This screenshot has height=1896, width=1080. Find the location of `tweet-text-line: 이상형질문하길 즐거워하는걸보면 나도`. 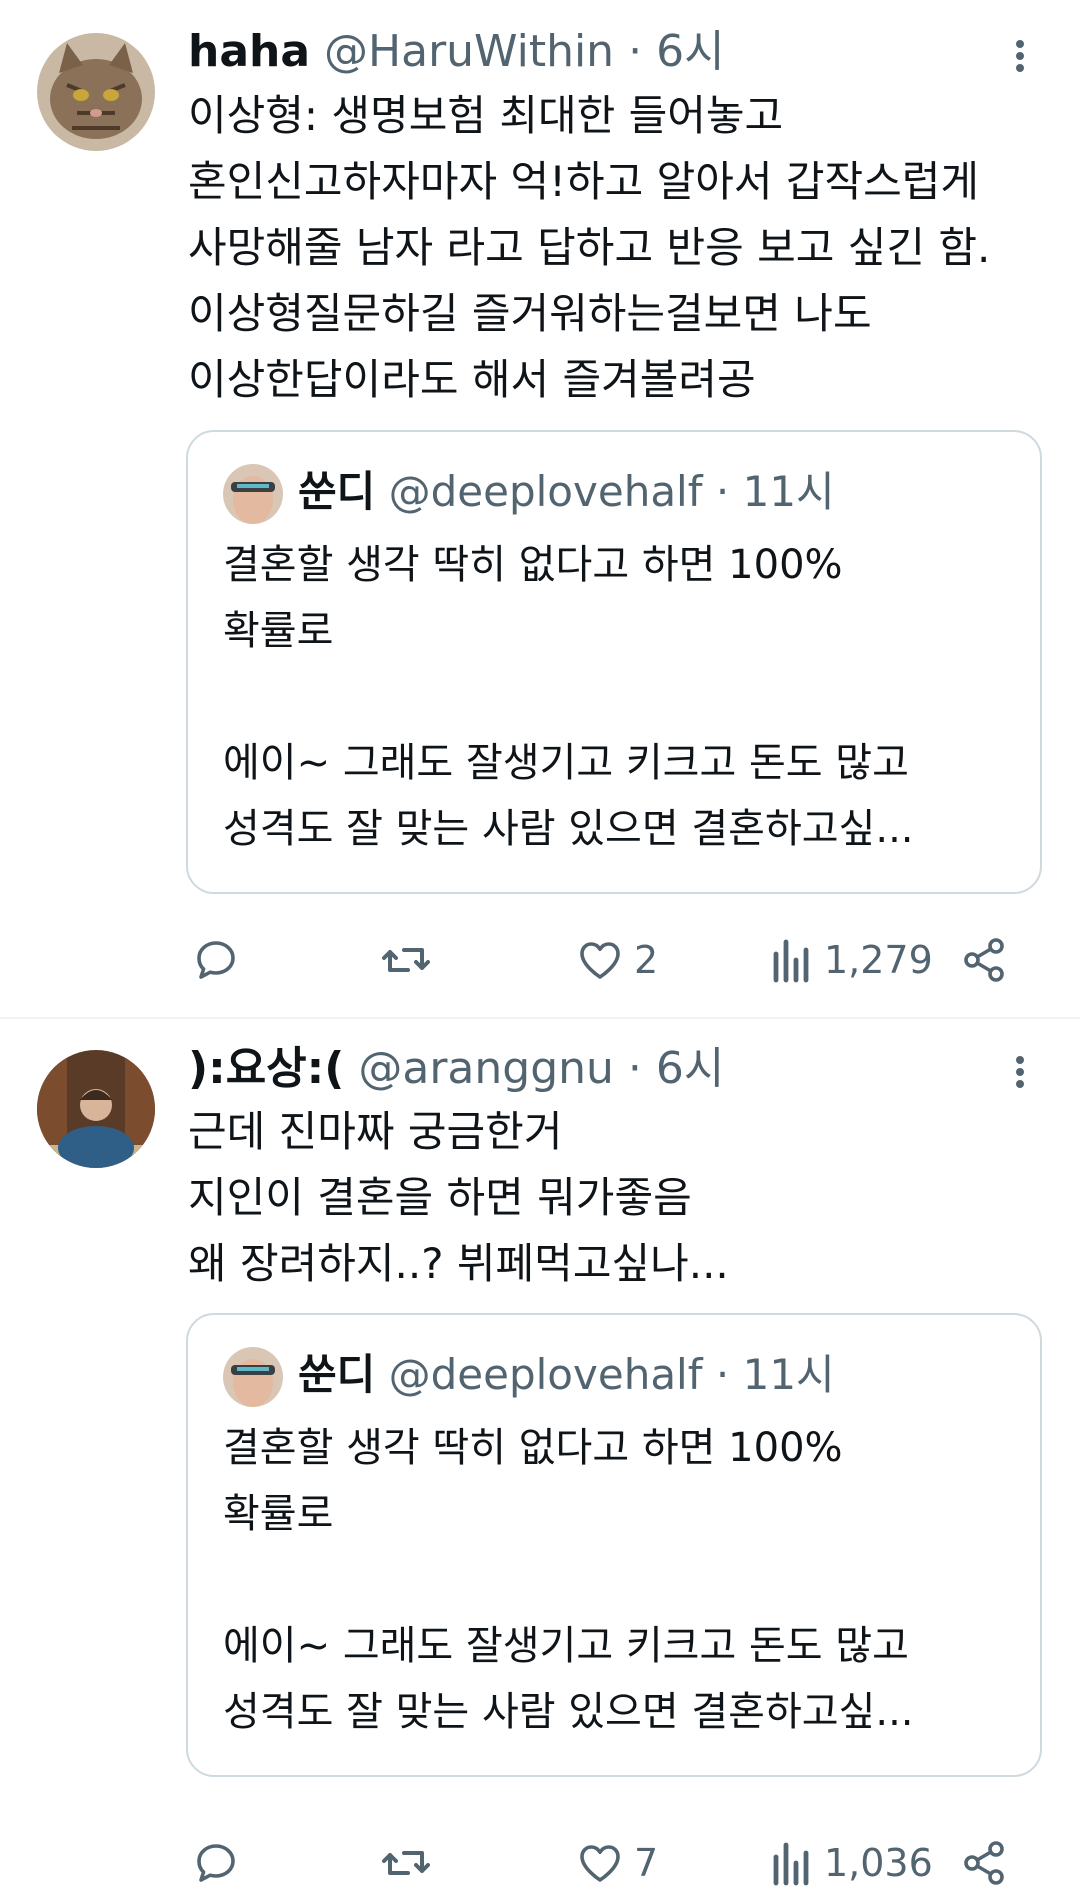

tweet-text-line: 이상형질문하길 즐거워하는걸보면 나도 is located at coordinates (530, 313).